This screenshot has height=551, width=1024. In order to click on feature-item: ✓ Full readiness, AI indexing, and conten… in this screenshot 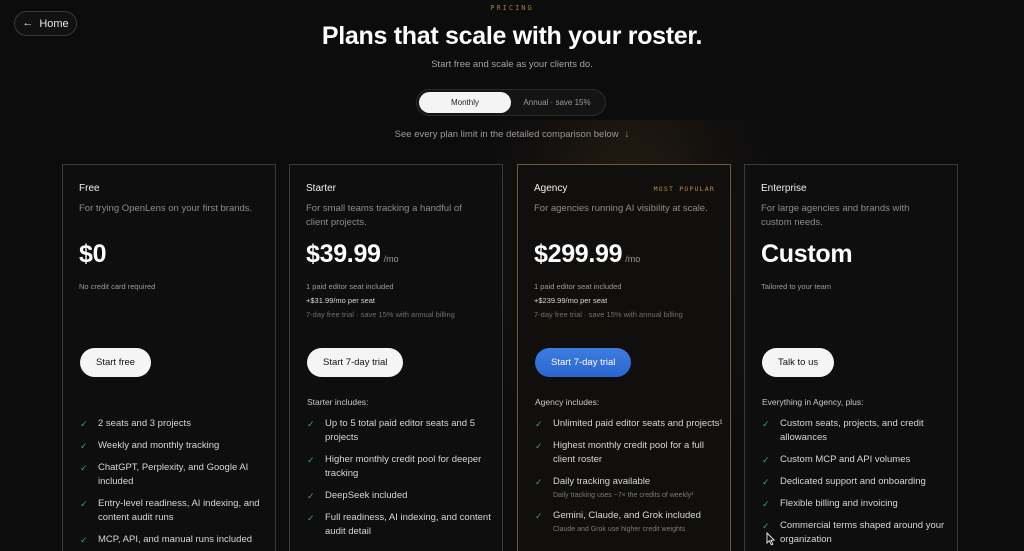, I will do `click(399, 524)`.